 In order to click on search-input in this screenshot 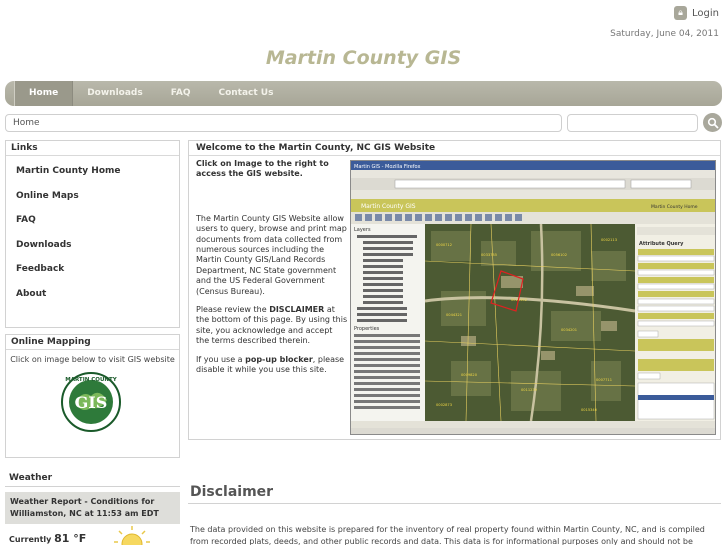, I will do `click(632, 123)`.